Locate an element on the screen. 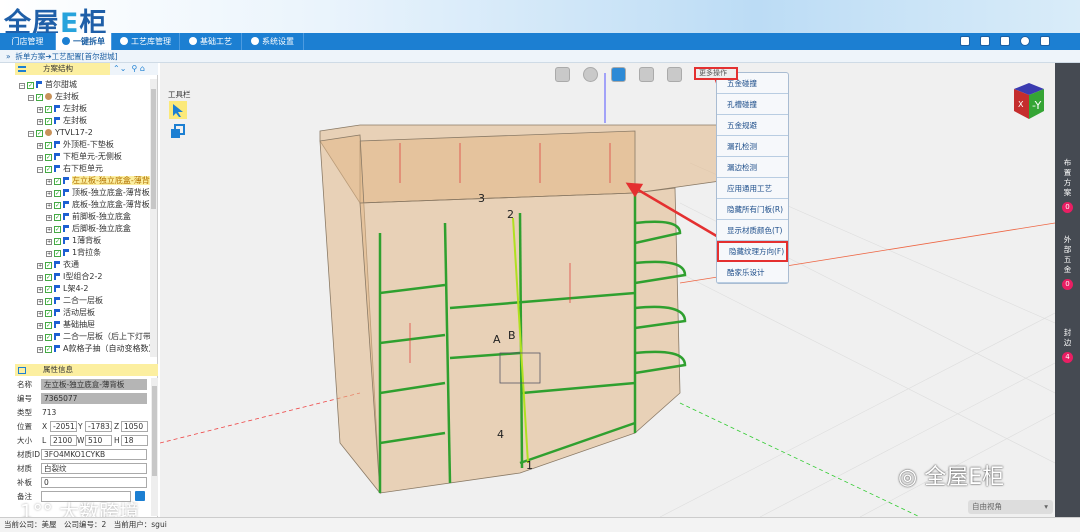  tab-process-lib: 工艺库管理 is located at coordinates (146, 41).